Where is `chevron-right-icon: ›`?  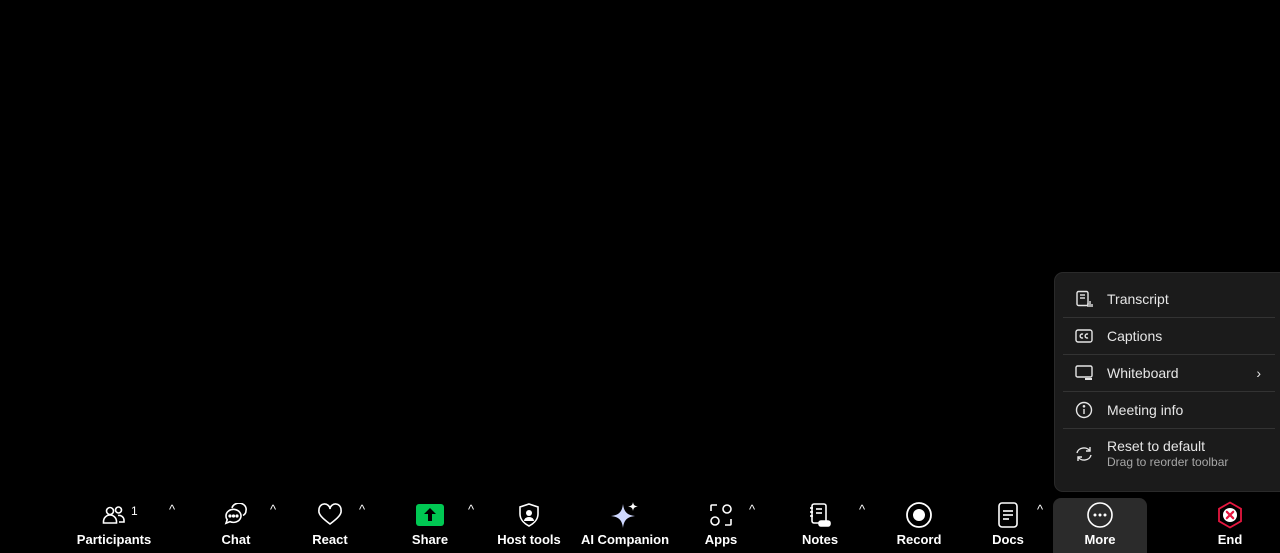 chevron-right-icon: › is located at coordinates (1258, 373).